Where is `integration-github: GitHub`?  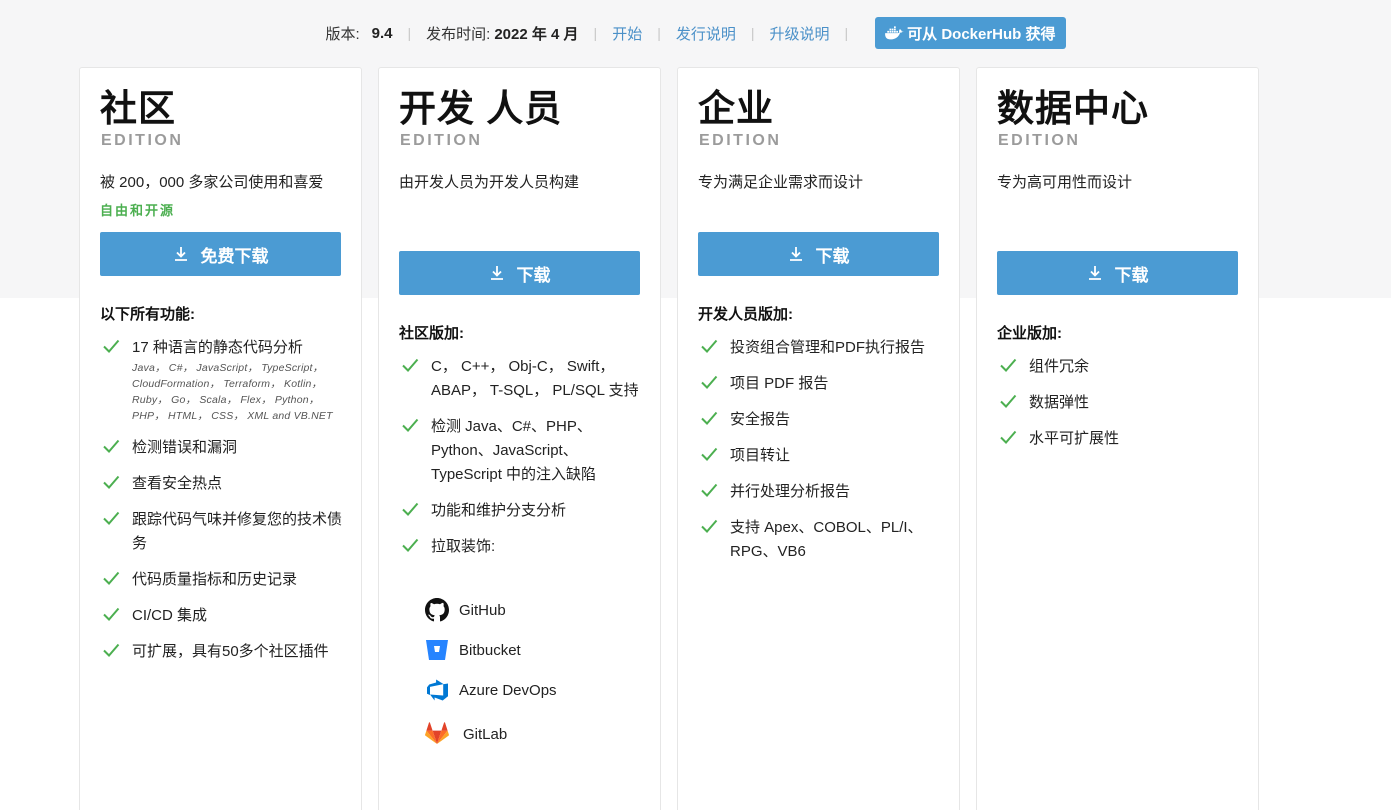
integration-github: GitHub is located at coordinates (491, 610).